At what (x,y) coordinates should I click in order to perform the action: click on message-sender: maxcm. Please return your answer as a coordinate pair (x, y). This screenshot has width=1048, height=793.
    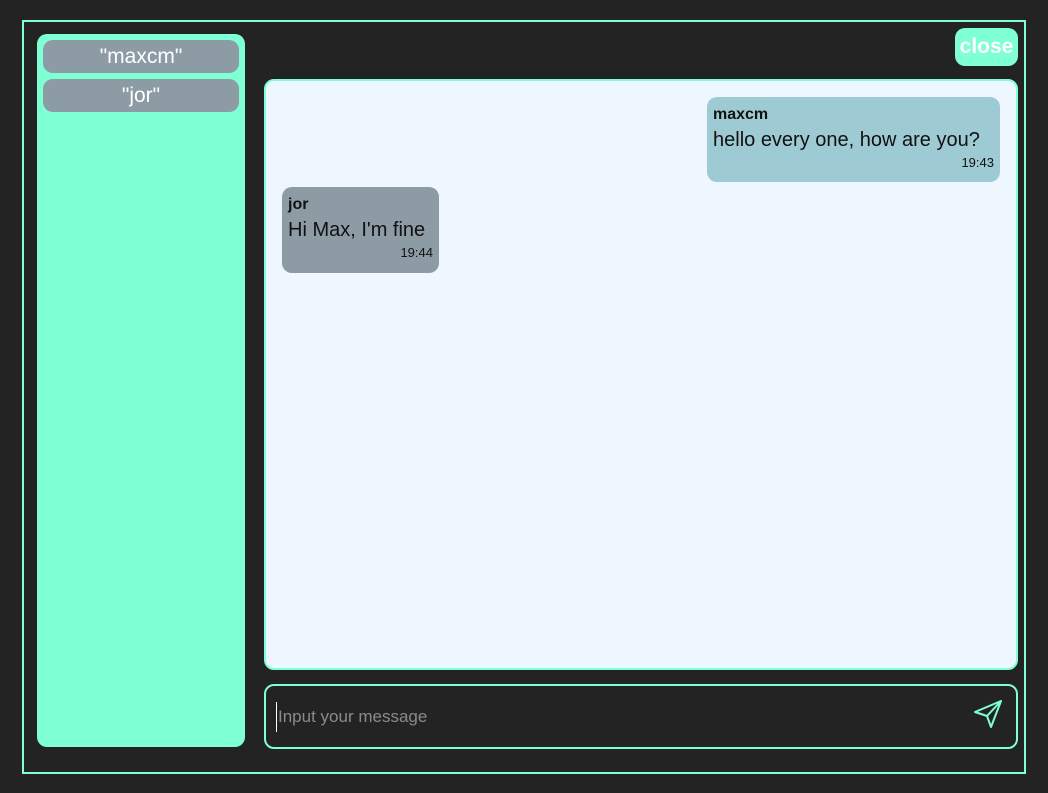
    Looking at the image, I should click on (741, 114).